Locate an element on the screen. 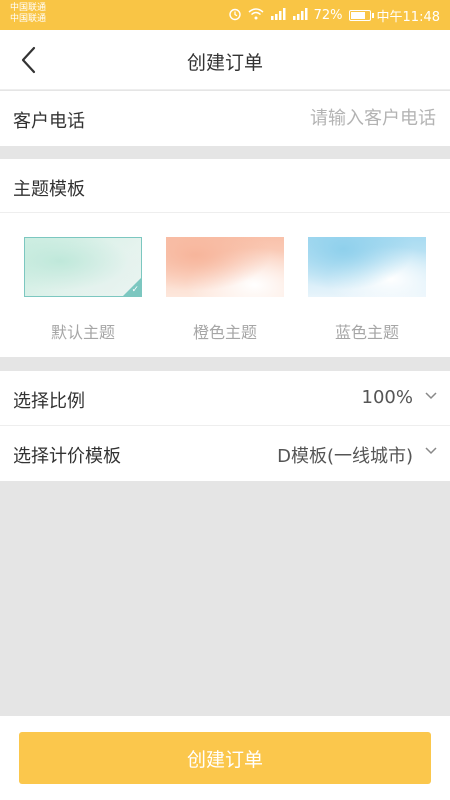 The image size is (450, 800). customer-phone-input is located at coordinates (338, 118).